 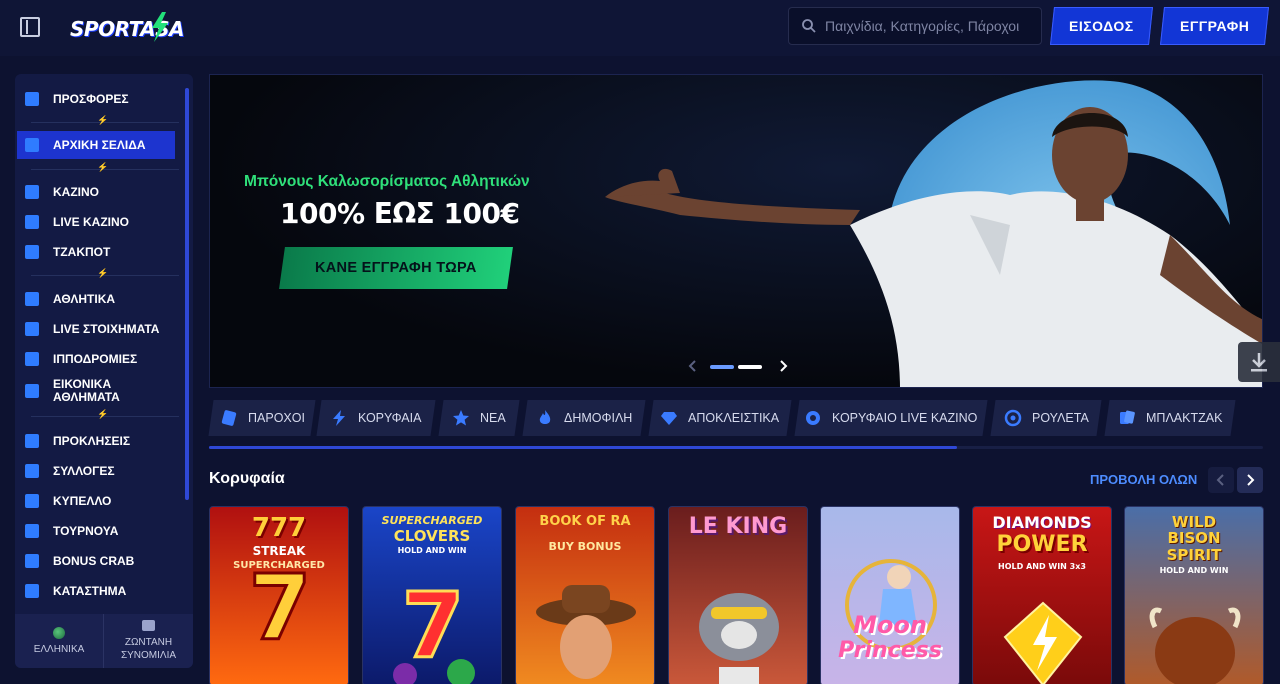 I want to click on sidebar-item-challenges: ΠΡΟΚΛΗΣΕΙΣ, so click(x=96, y=441).